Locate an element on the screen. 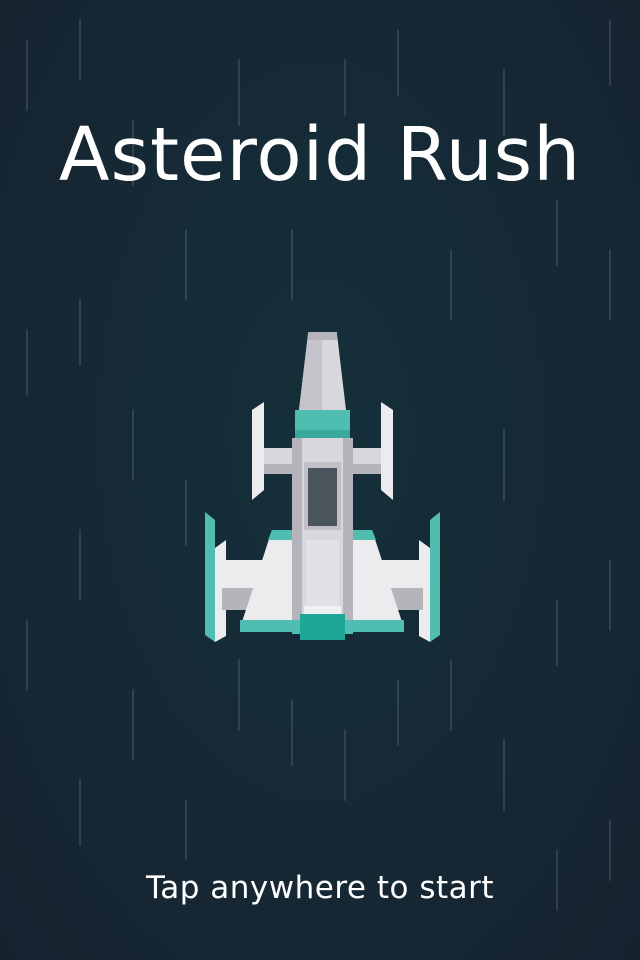 This screenshot has width=640, height=960. game-title: Asteroid Rush is located at coordinates (320, 155).